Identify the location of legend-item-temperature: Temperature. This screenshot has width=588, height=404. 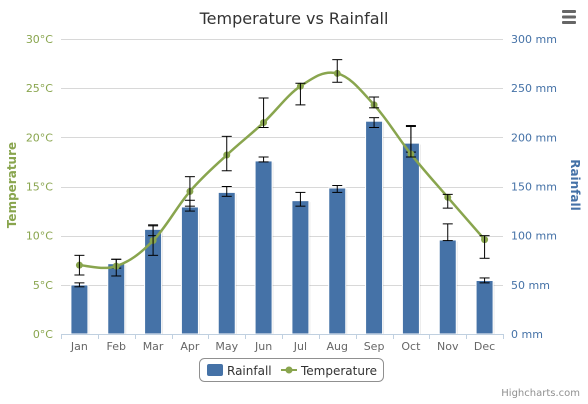
(329, 371).